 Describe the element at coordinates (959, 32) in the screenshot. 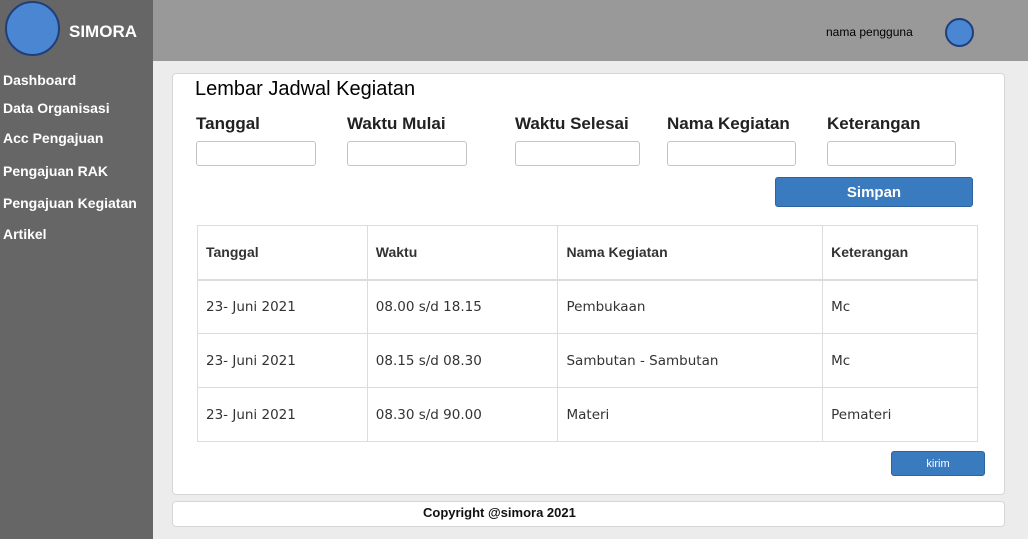

I see `avatar` at that location.